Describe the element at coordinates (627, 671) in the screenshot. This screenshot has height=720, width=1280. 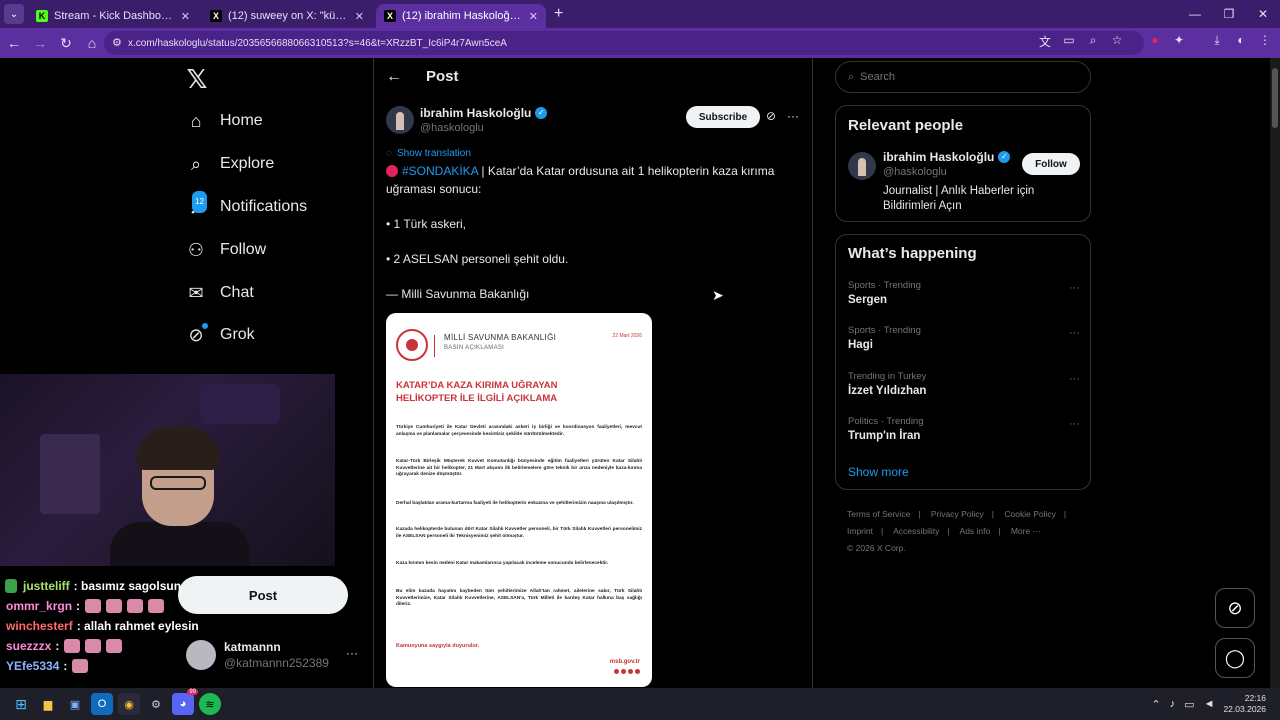
I see `doc-social-icons` at that location.